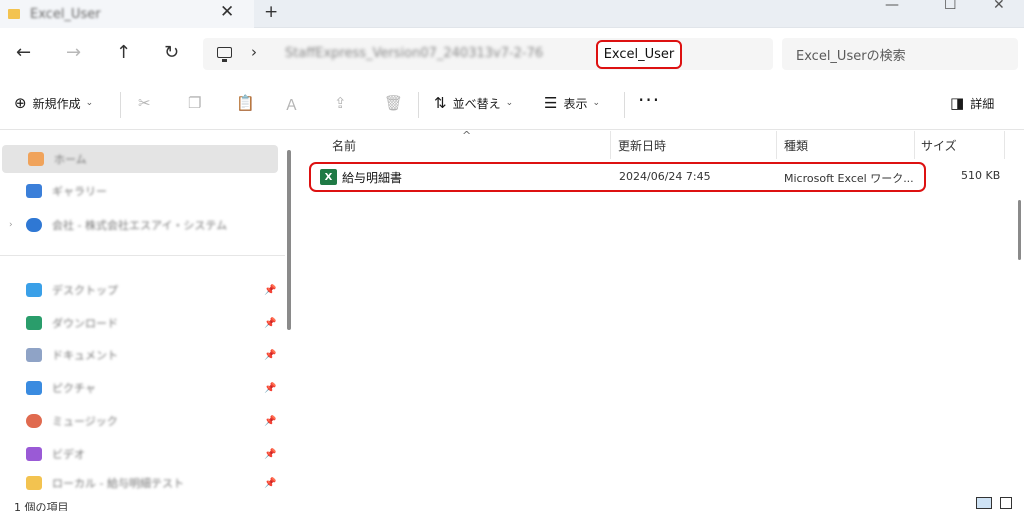 This screenshot has height=511, width=1024. Describe the element at coordinates (142, 290) in the screenshot. I see `sidebar-item-desktop: デスクトップ 📌` at that location.